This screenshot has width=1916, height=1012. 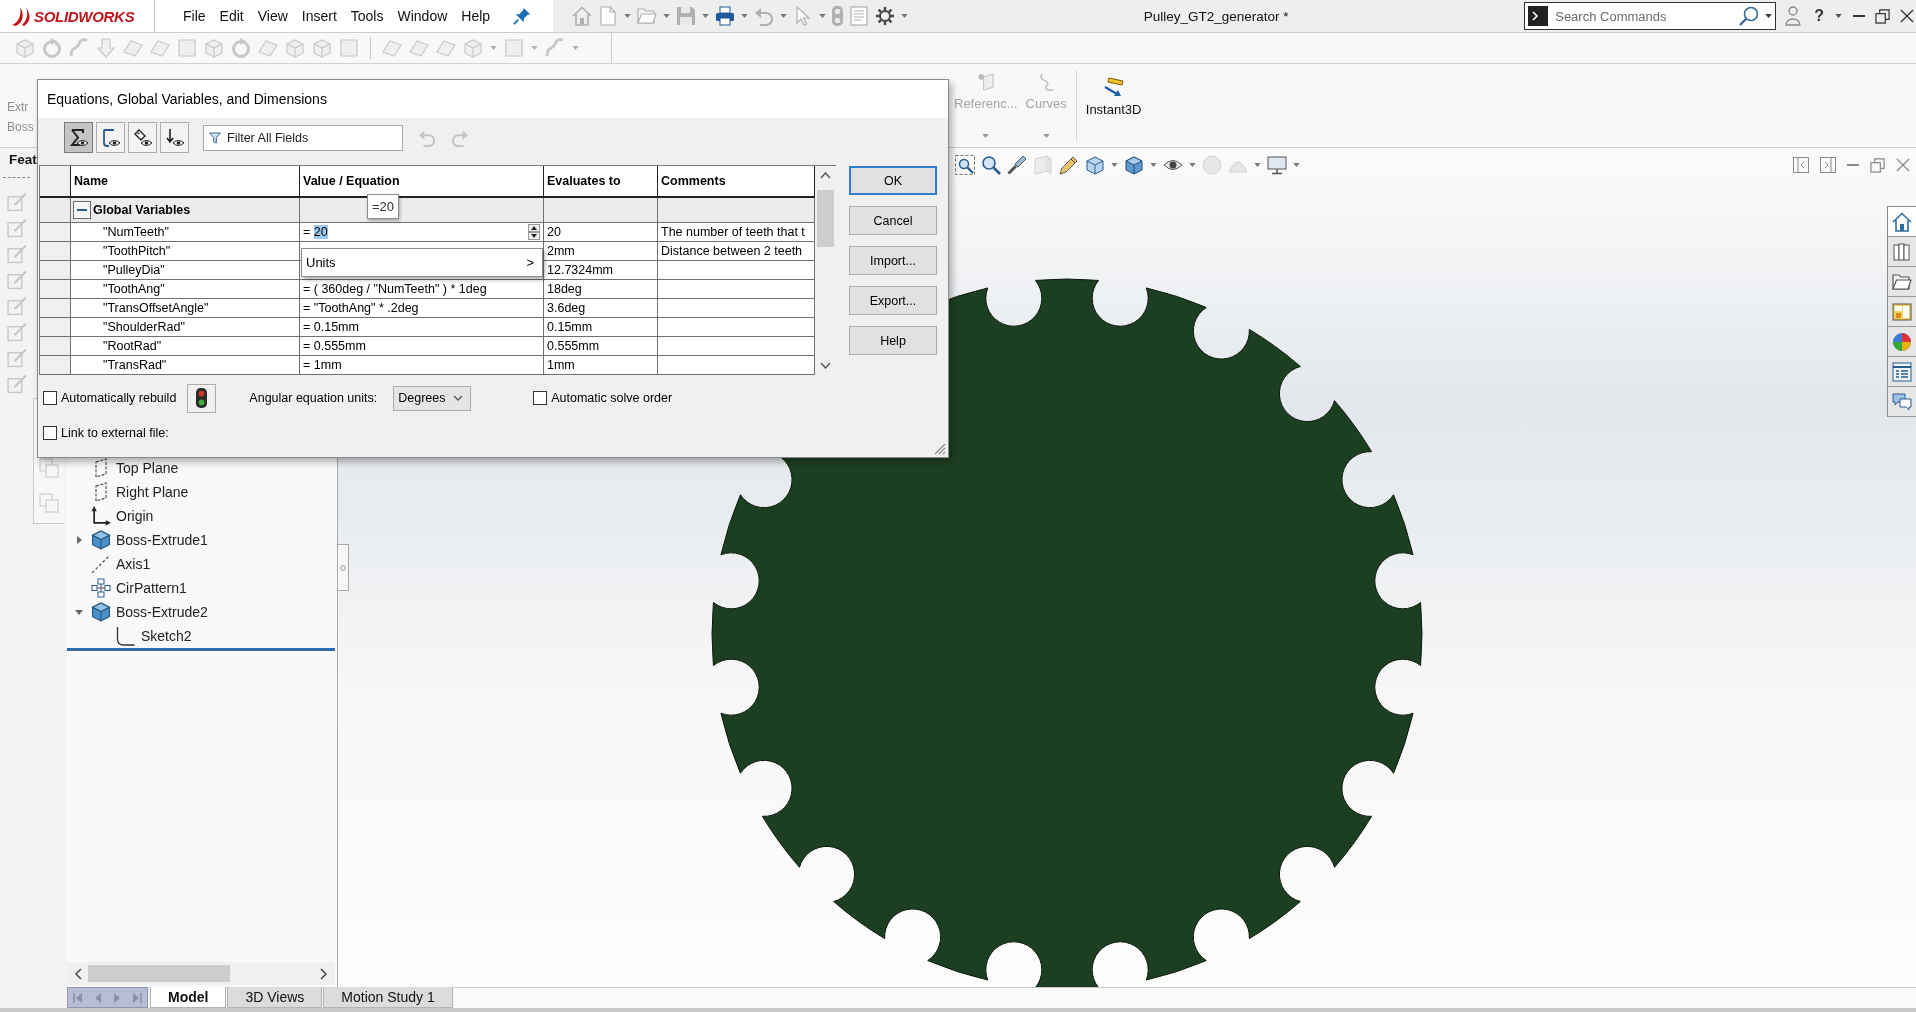 What do you see at coordinates (1819, 16) in the screenshot?
I see `help-menu: ?` at bounding box center [1819, 16].